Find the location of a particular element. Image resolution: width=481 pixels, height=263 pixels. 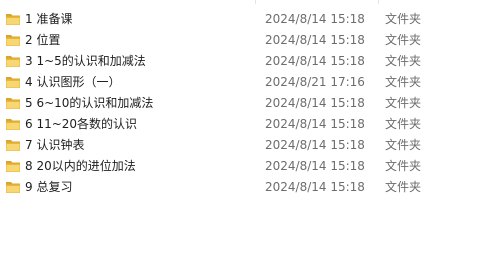

file-name: 8 20以内的进位加法 is located at coordinates (80, 166).